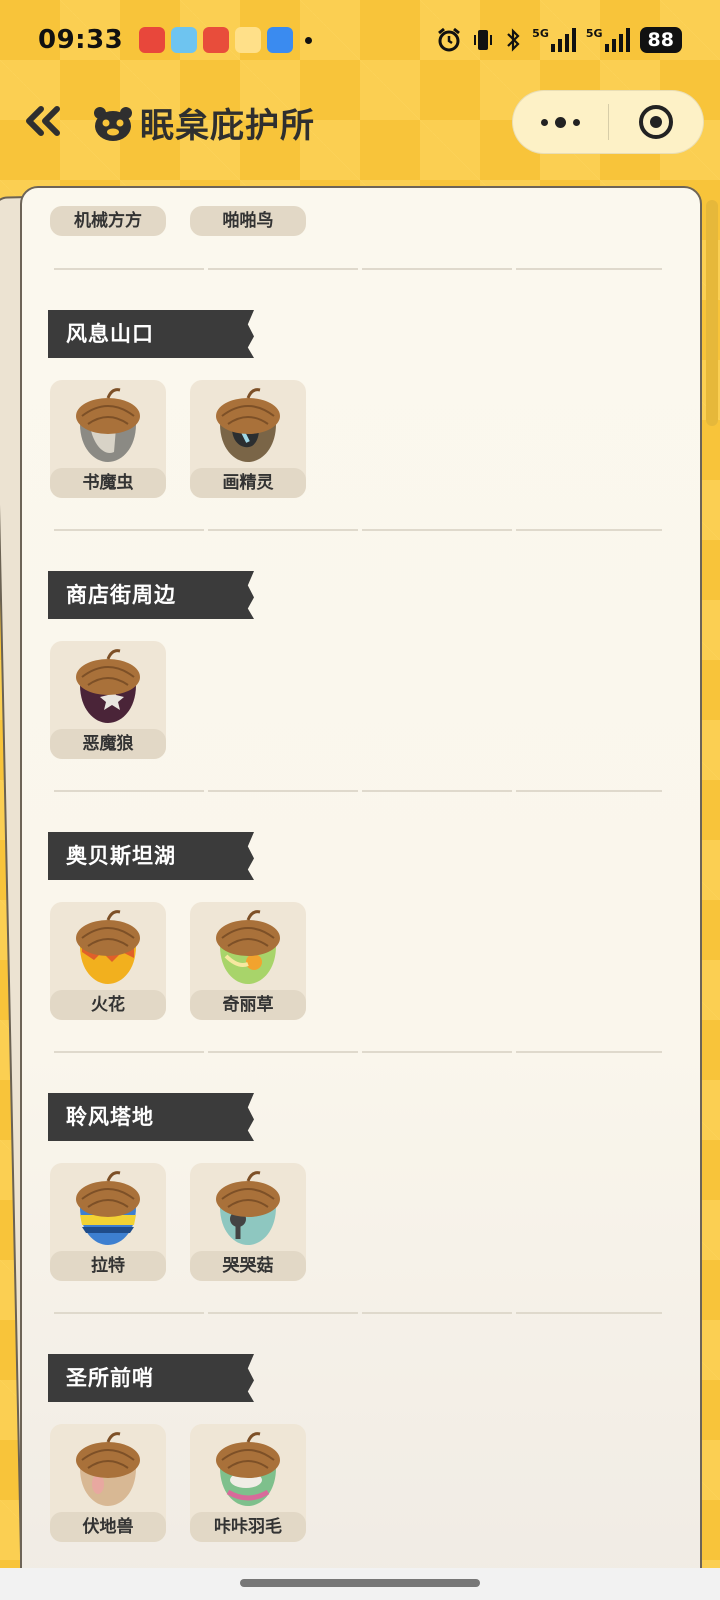  I want to click on bluetooth-icon, so click(513, 40).